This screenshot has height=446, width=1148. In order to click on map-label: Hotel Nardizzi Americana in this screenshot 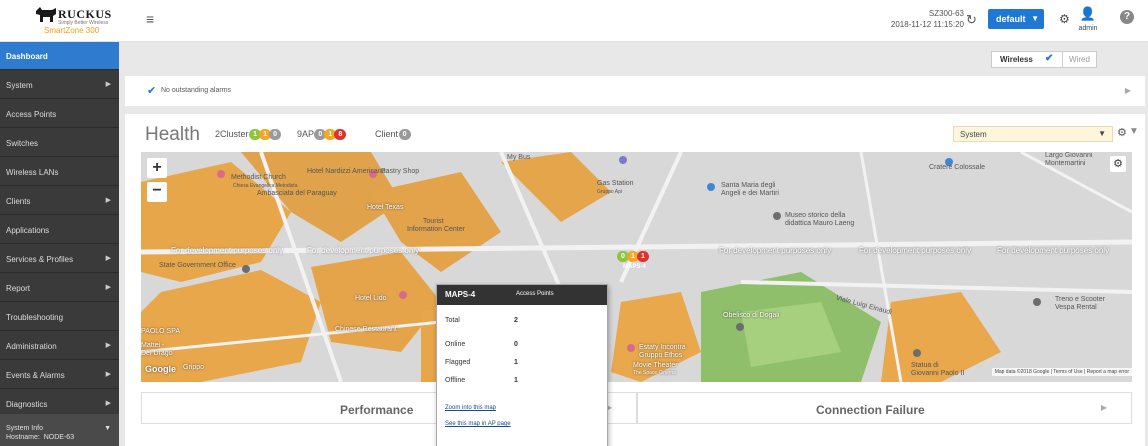, I will do `click(346, 171)`.